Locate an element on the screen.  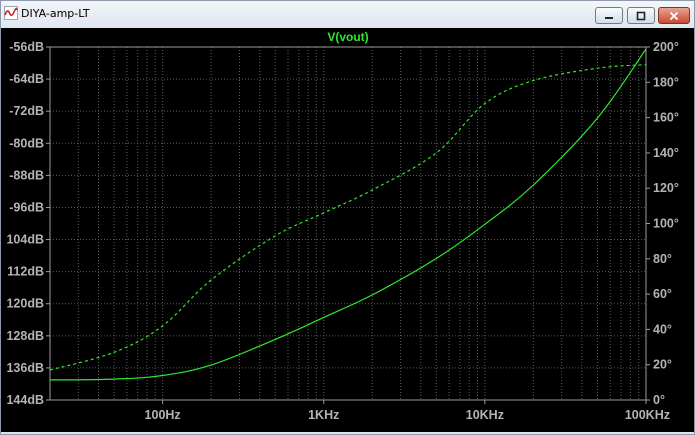
ltspice-wave-icon is located at coordinates (11, 13).